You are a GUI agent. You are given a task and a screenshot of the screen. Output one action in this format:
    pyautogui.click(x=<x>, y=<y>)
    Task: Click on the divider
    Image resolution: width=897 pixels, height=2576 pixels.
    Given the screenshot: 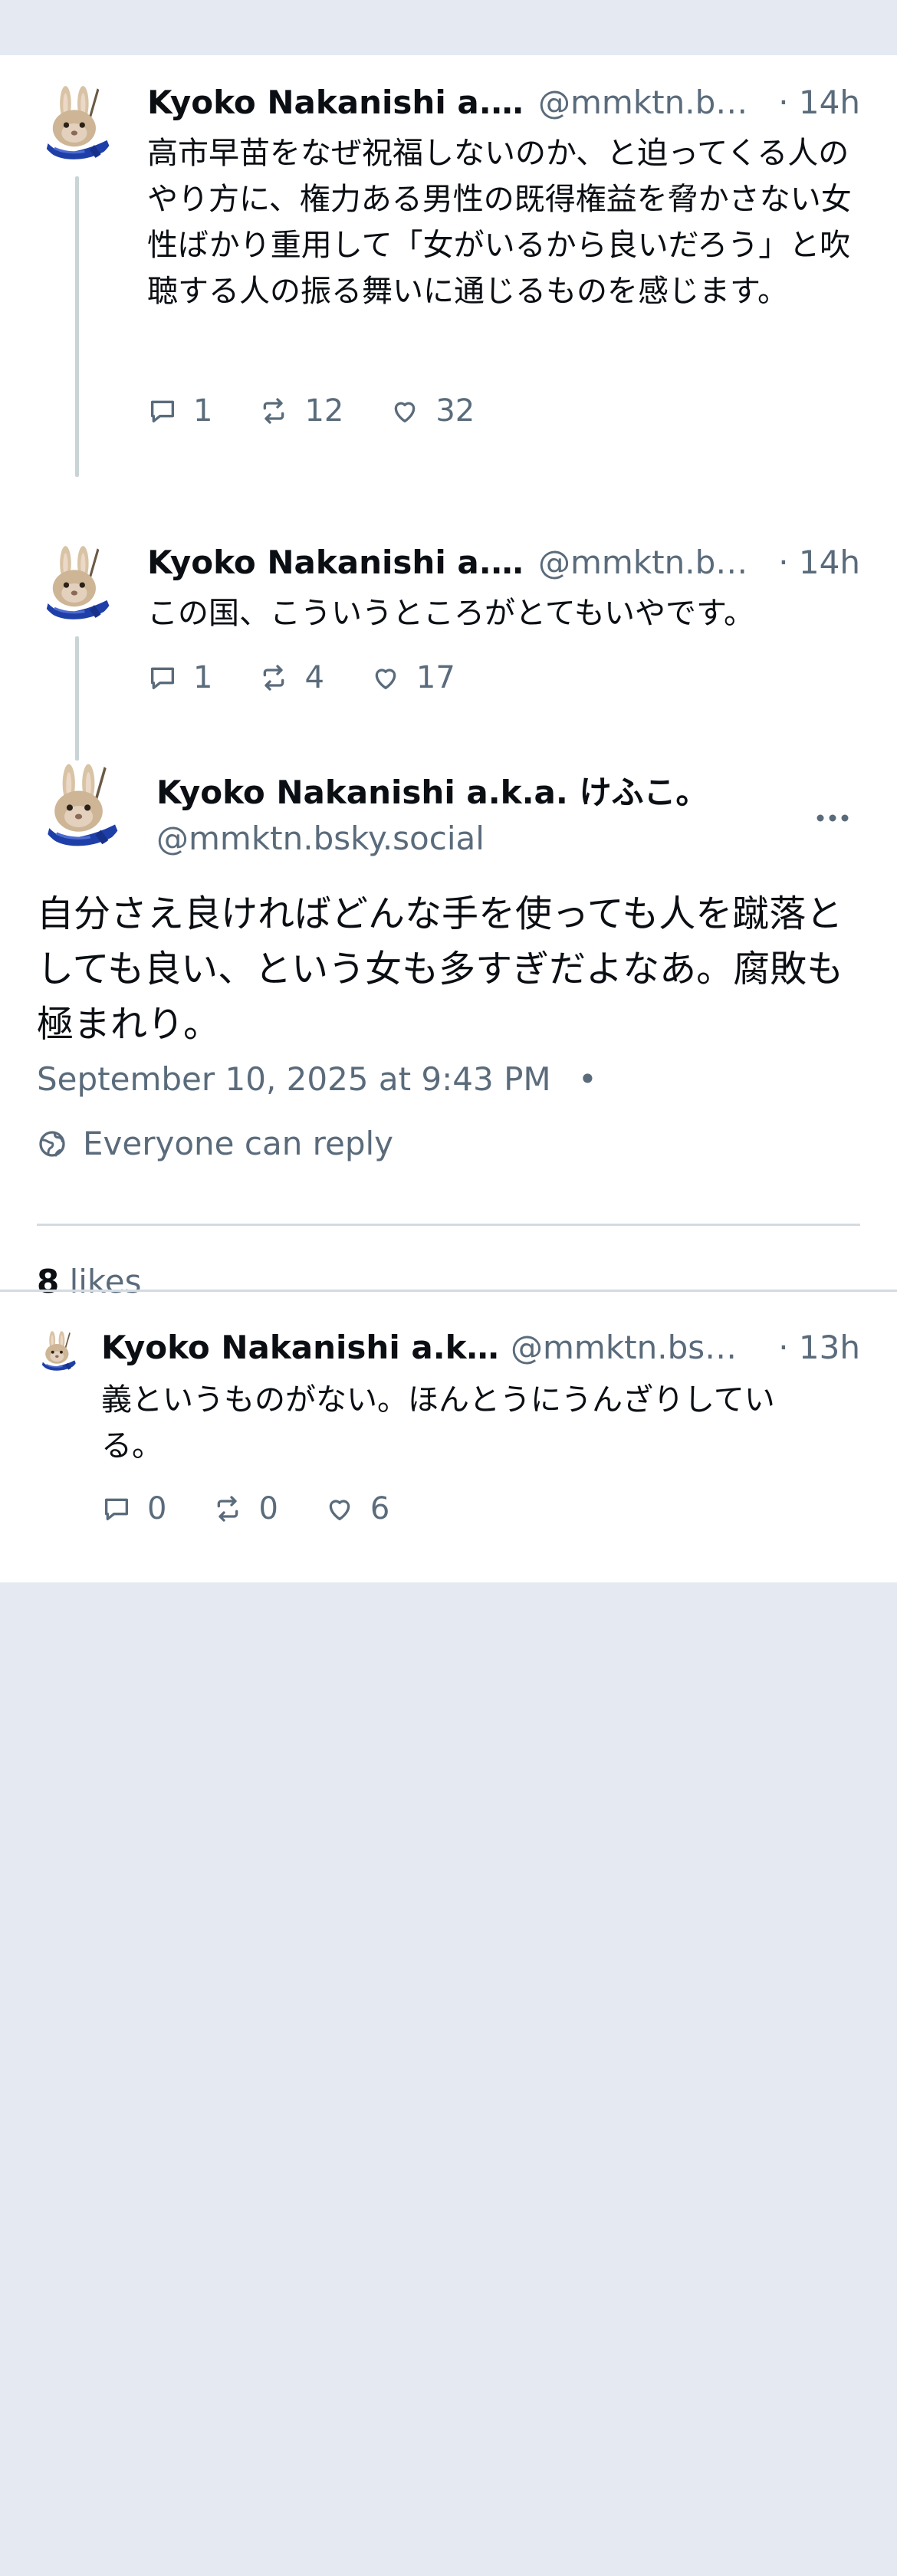 What is the action you would take?
    pyautogui.click(x=449, y=1225)
    